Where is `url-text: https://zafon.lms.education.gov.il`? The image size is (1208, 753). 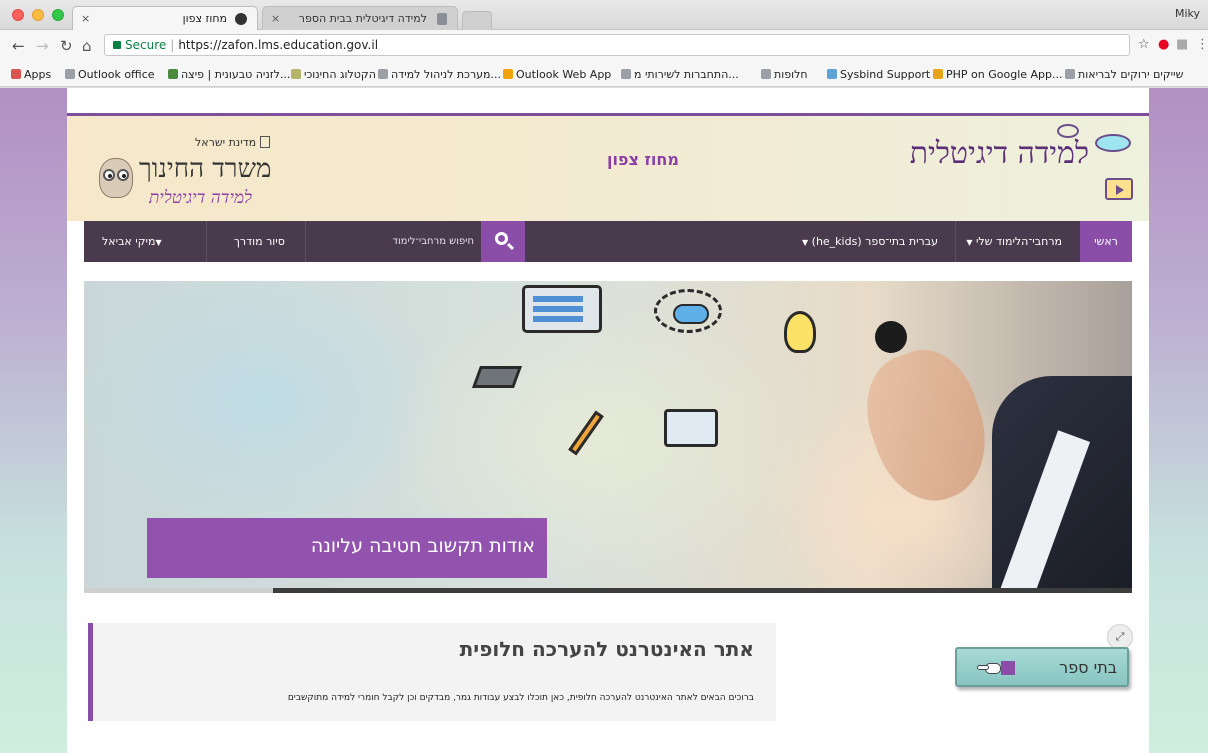
url-text: https://zafon.lms.education.gov.il is located at coordinates (278, 45).